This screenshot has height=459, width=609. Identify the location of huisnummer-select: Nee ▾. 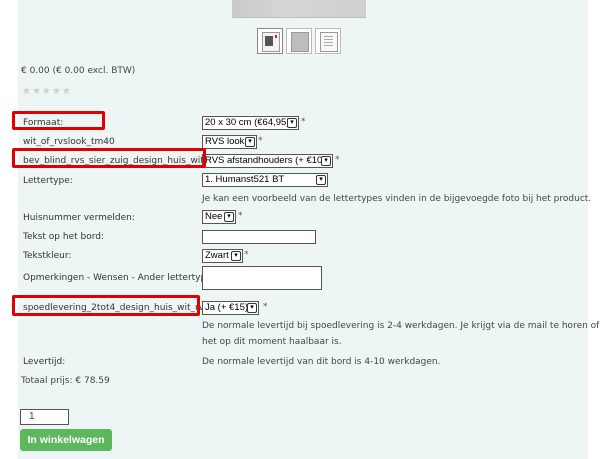
(219, 217).